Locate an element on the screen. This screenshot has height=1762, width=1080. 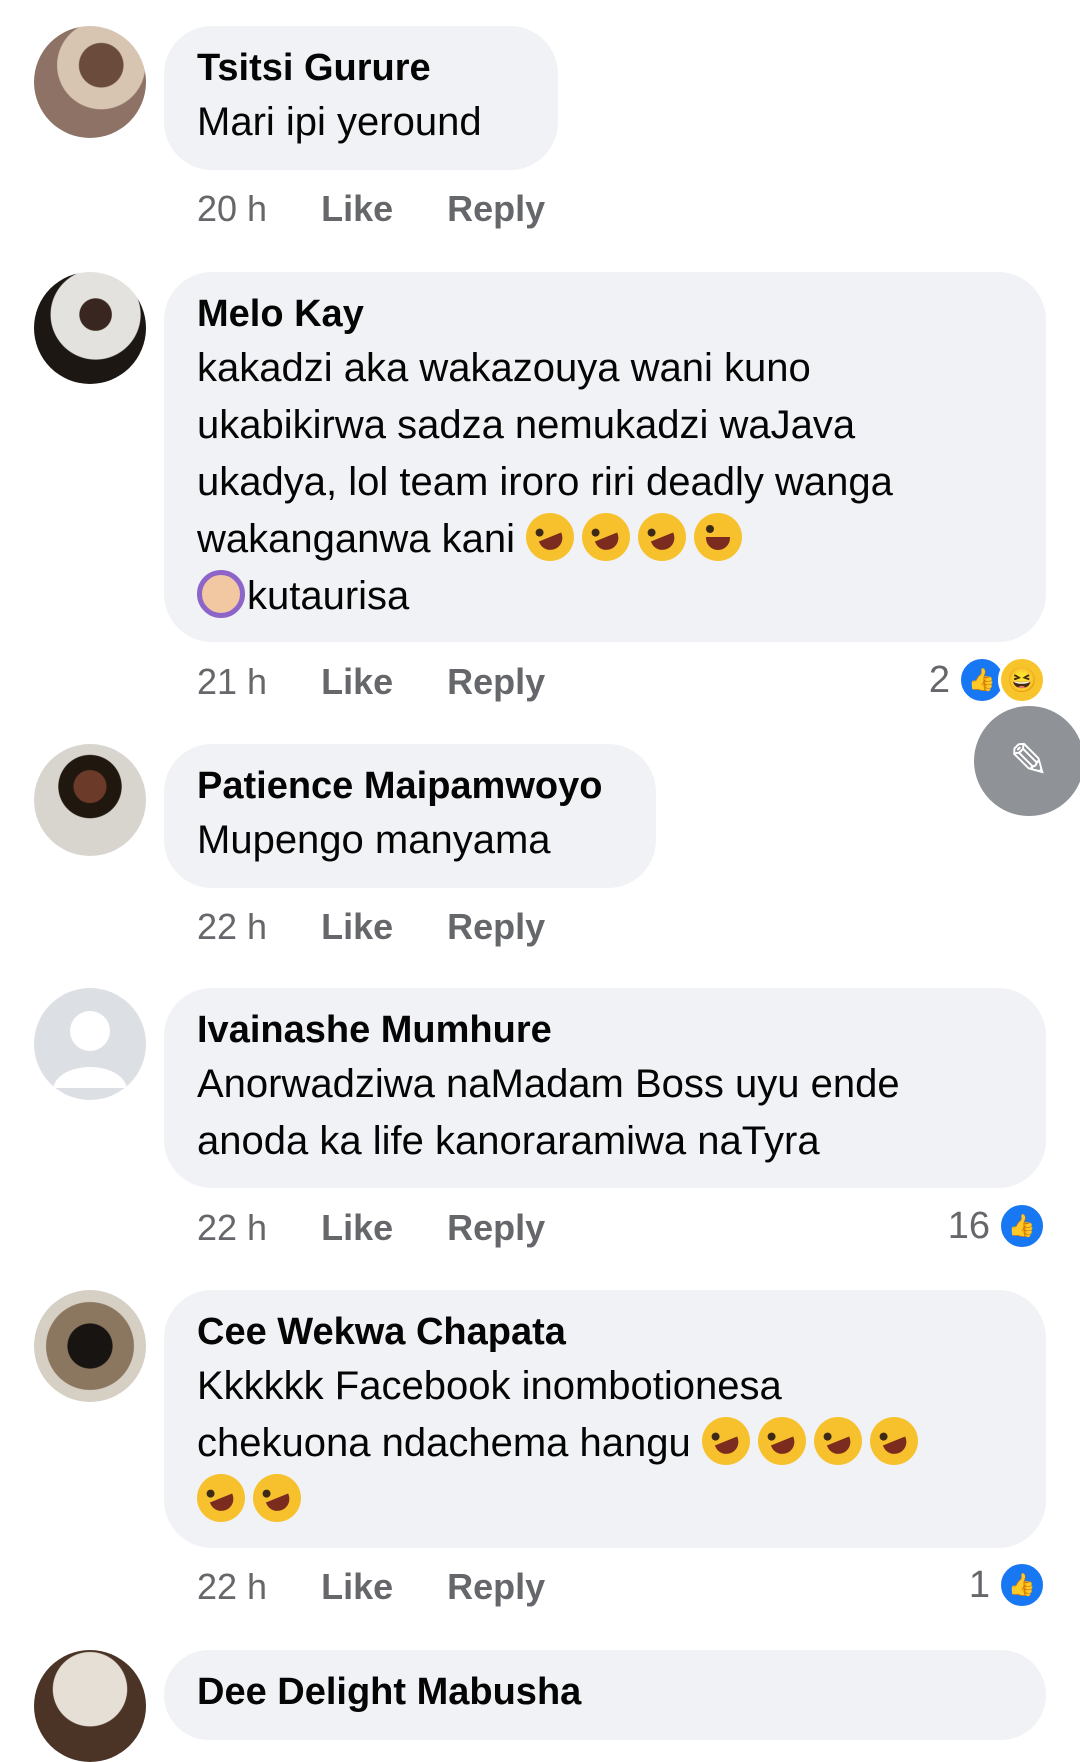
edit-button: ✎ is located at coordinates (1027, 761).